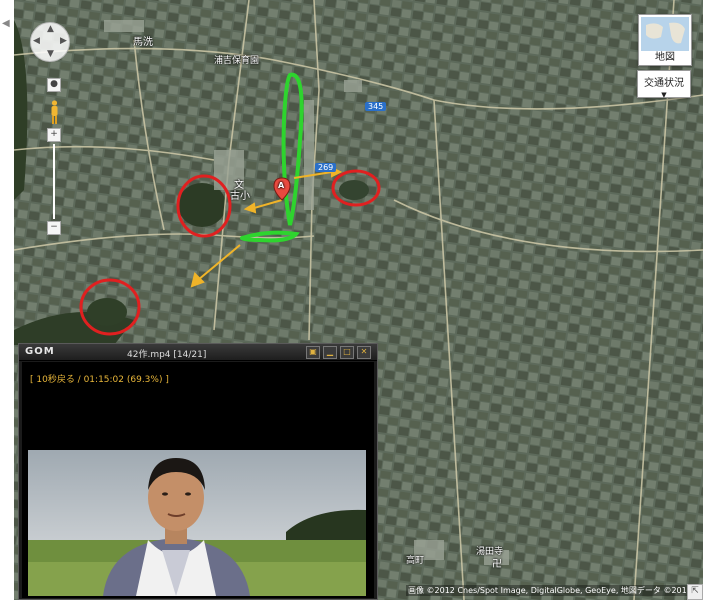 This screenshot has width=703, height=600. What do you see at coordinates (50, 42) in the screenshot?
I see `pan-control: ▲ ▼ ◀ ▶` at bounding box center [50, 42].